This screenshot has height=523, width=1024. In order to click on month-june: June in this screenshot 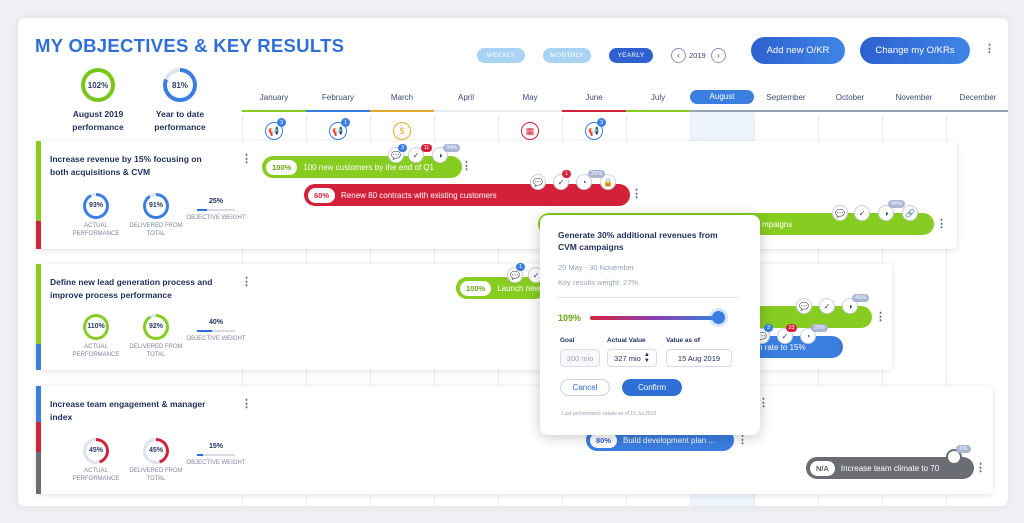, I will do `click(594, 97)`.